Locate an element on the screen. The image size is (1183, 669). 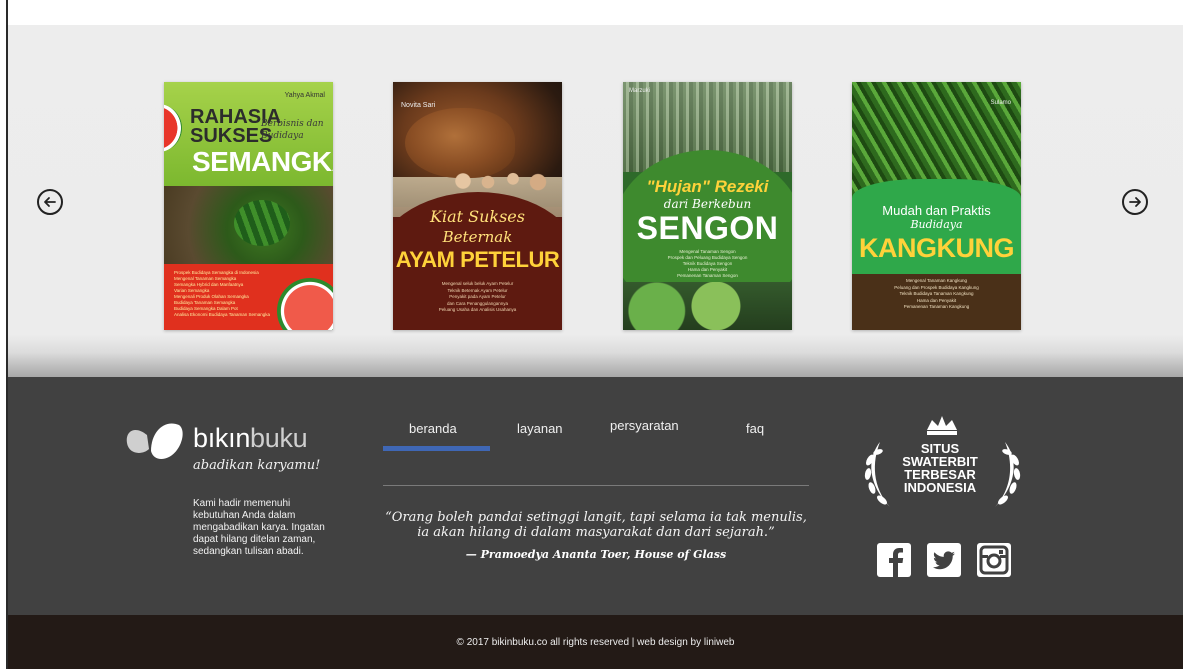
book-author: Sulamo is located at coordinates (1000, 103).